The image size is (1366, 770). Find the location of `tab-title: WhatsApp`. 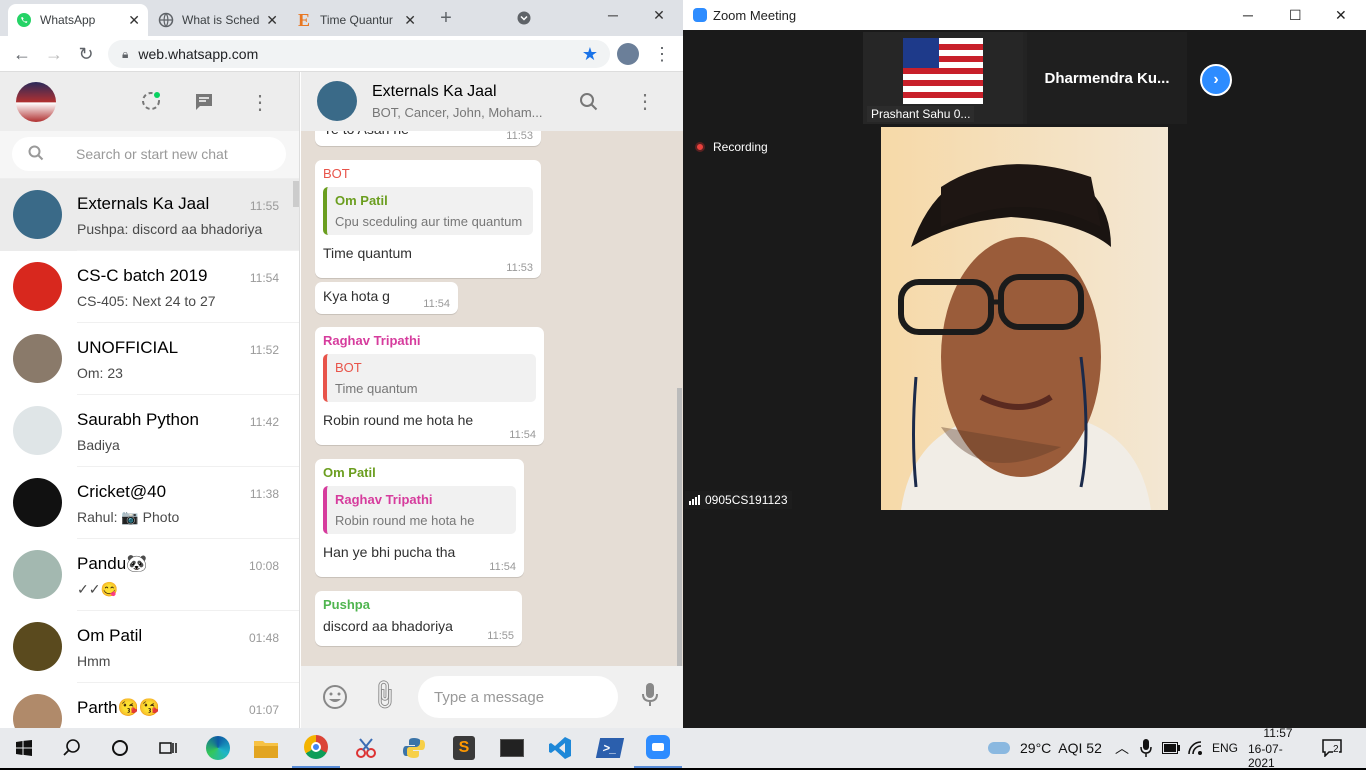

tab-title: WhatsApp is located at coordinates (68, 20).